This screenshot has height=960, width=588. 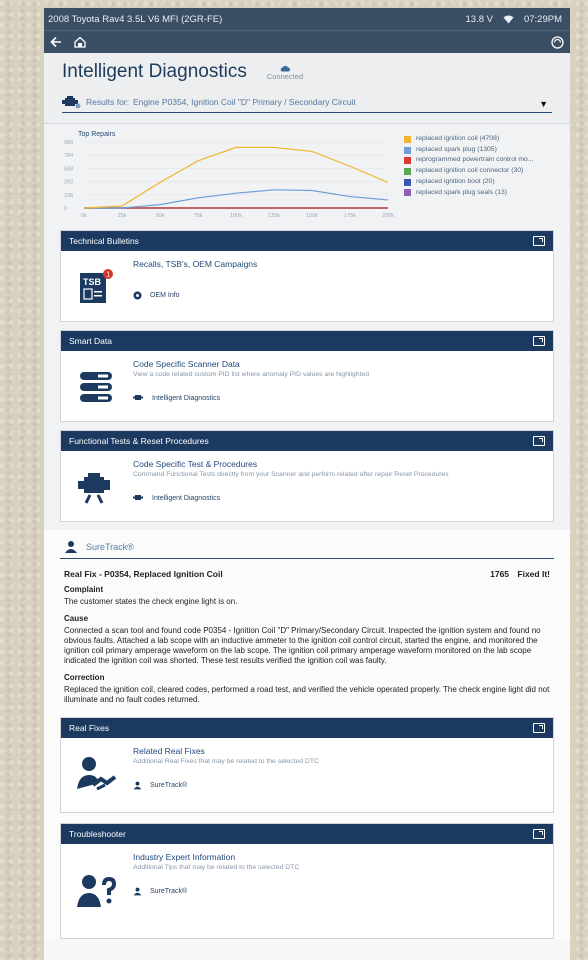 I want to click on legend-label: replaced spark plug seals (13), so click(x=462, y=192).